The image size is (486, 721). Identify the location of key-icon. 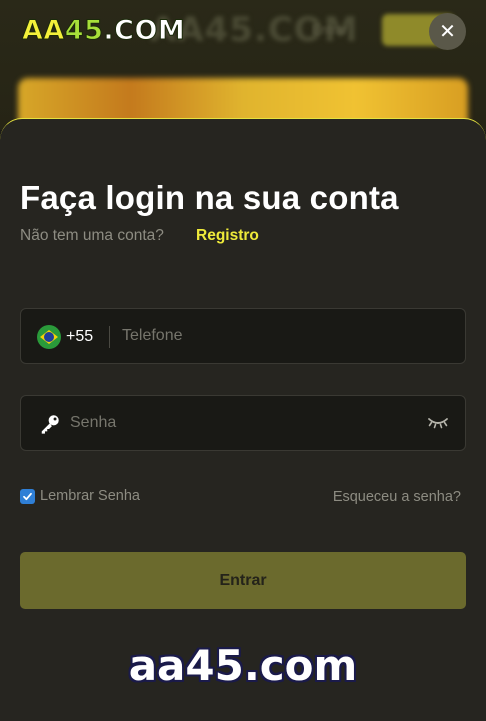
(50, 424).